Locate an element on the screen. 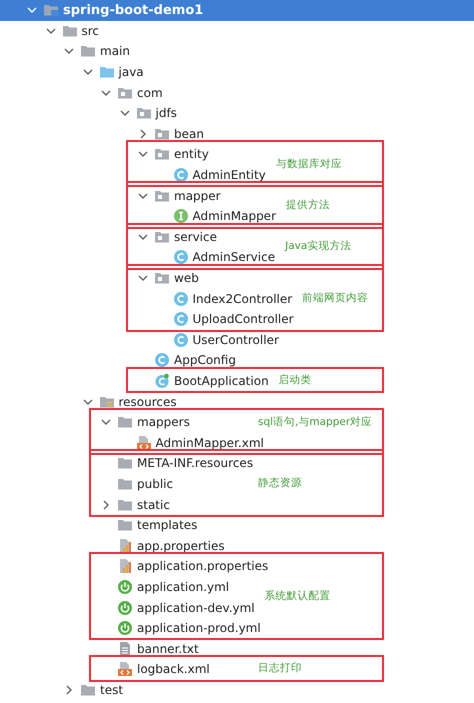 Image resolution: width=474 pixels, height=703 pixels. annotation-label: sql语句,与mapper对应 is located at coordinates (315, 422).